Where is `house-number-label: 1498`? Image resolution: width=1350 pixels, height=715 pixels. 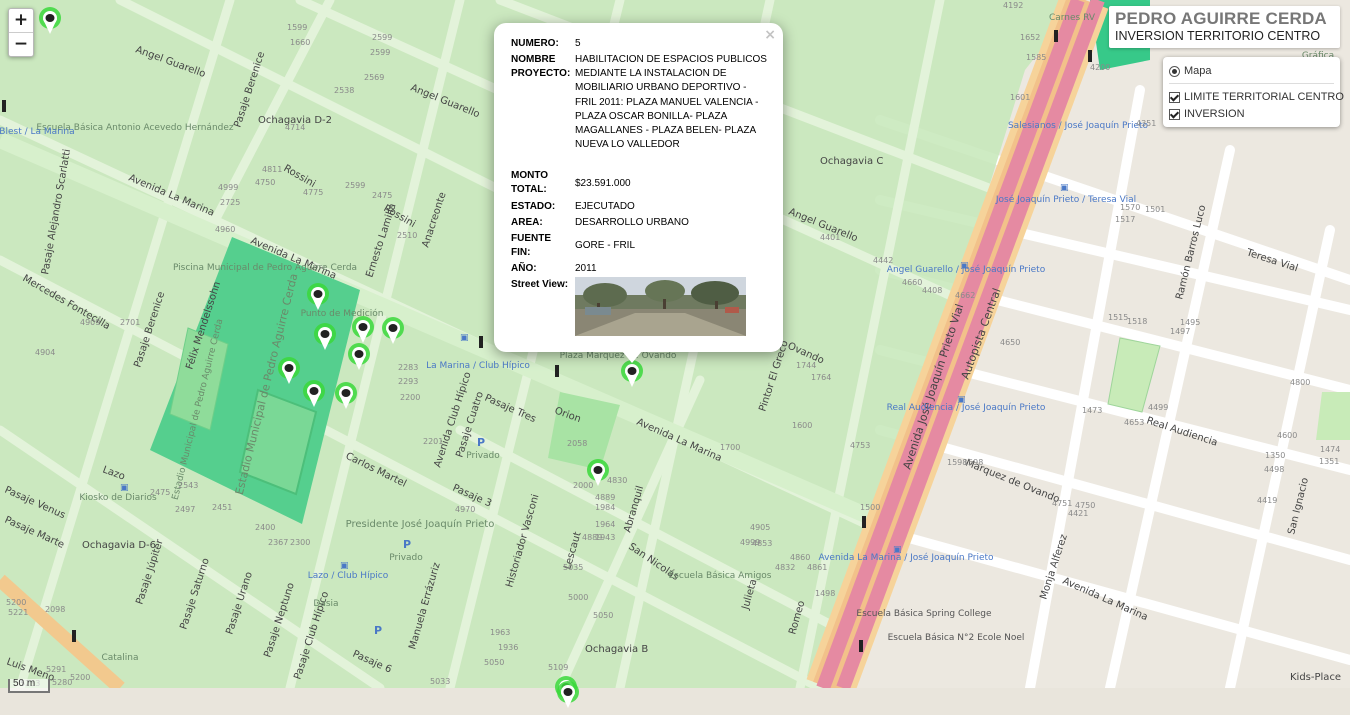
house-number-label: 1498 is located at coordinates (825, 593).